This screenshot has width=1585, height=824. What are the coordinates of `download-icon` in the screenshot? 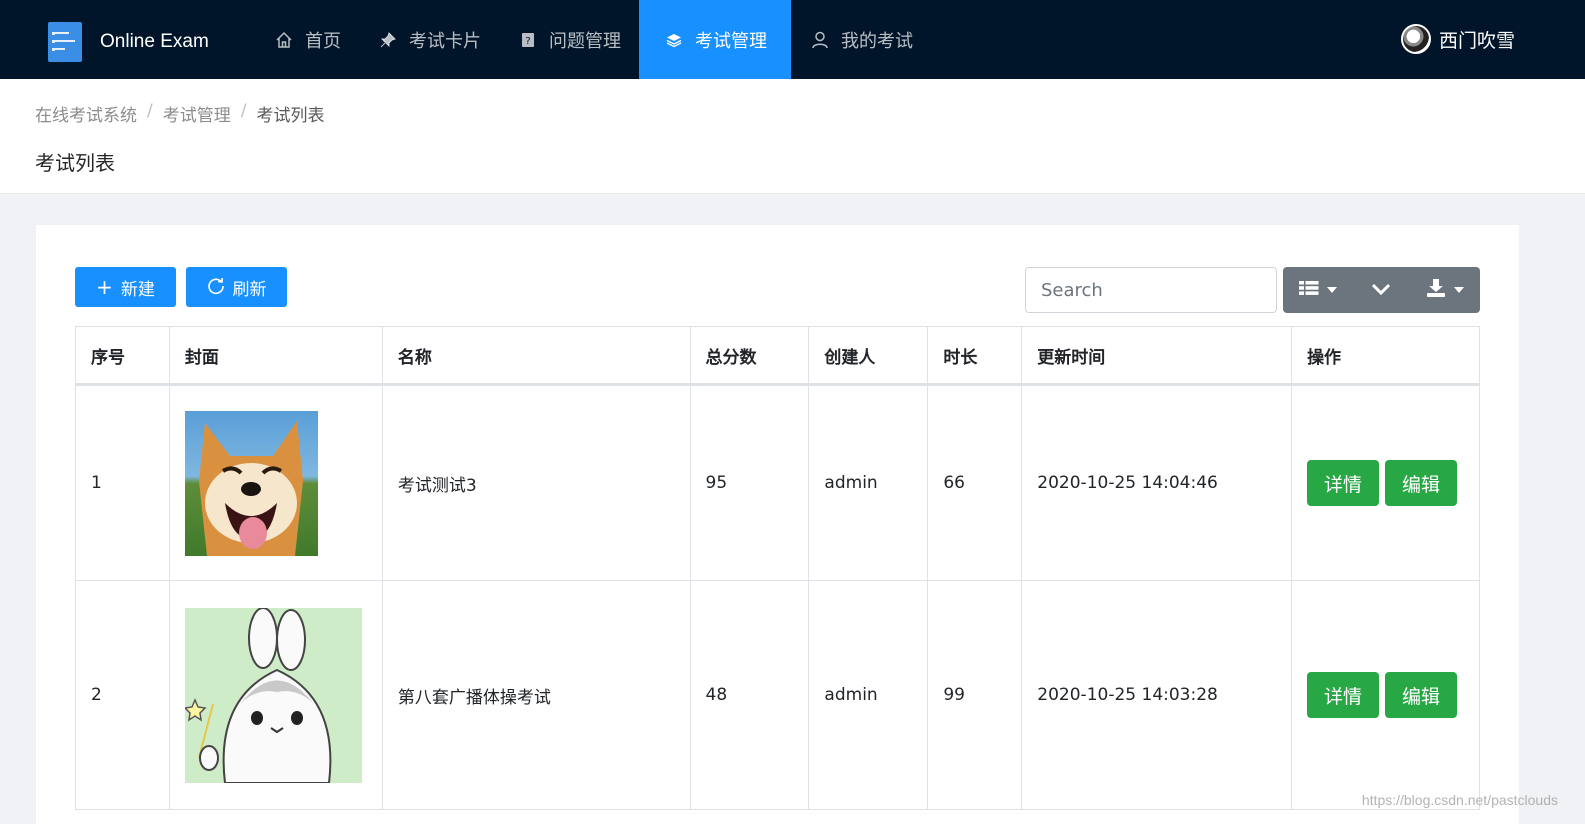 It's located at (1436, 290).